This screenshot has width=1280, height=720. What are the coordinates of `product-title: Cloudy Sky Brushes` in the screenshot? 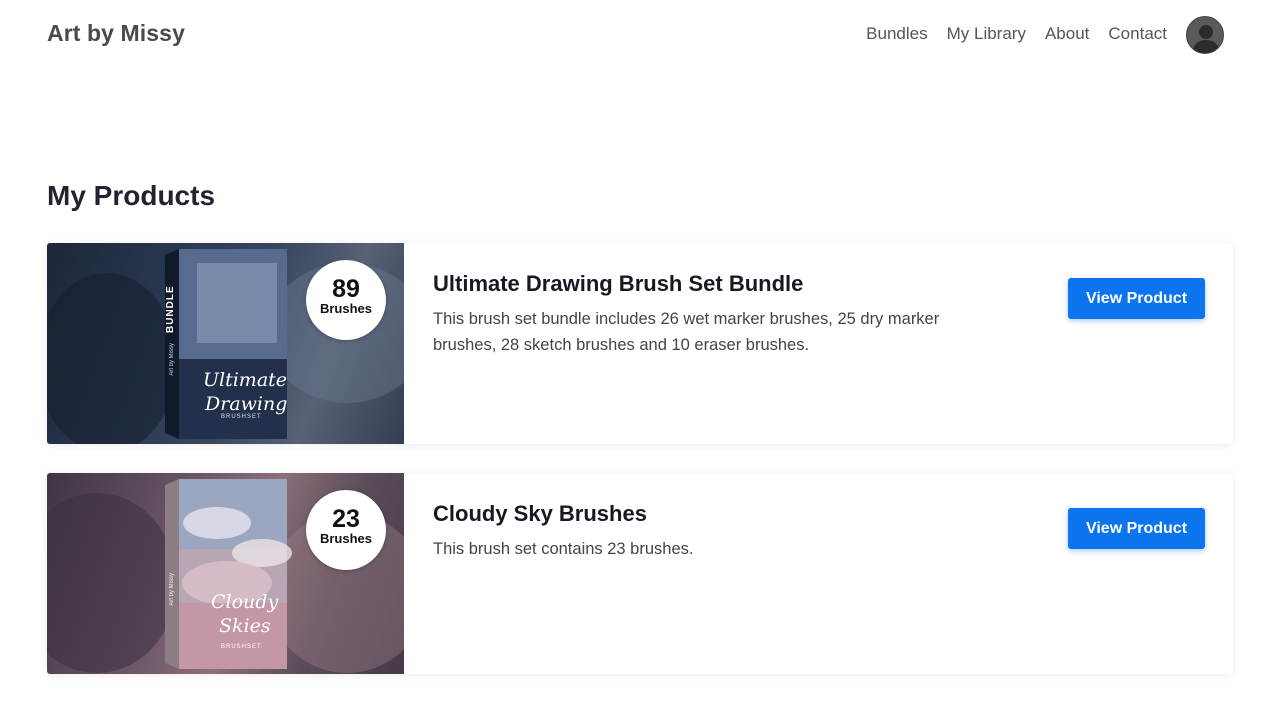 It's located at (540, 514).